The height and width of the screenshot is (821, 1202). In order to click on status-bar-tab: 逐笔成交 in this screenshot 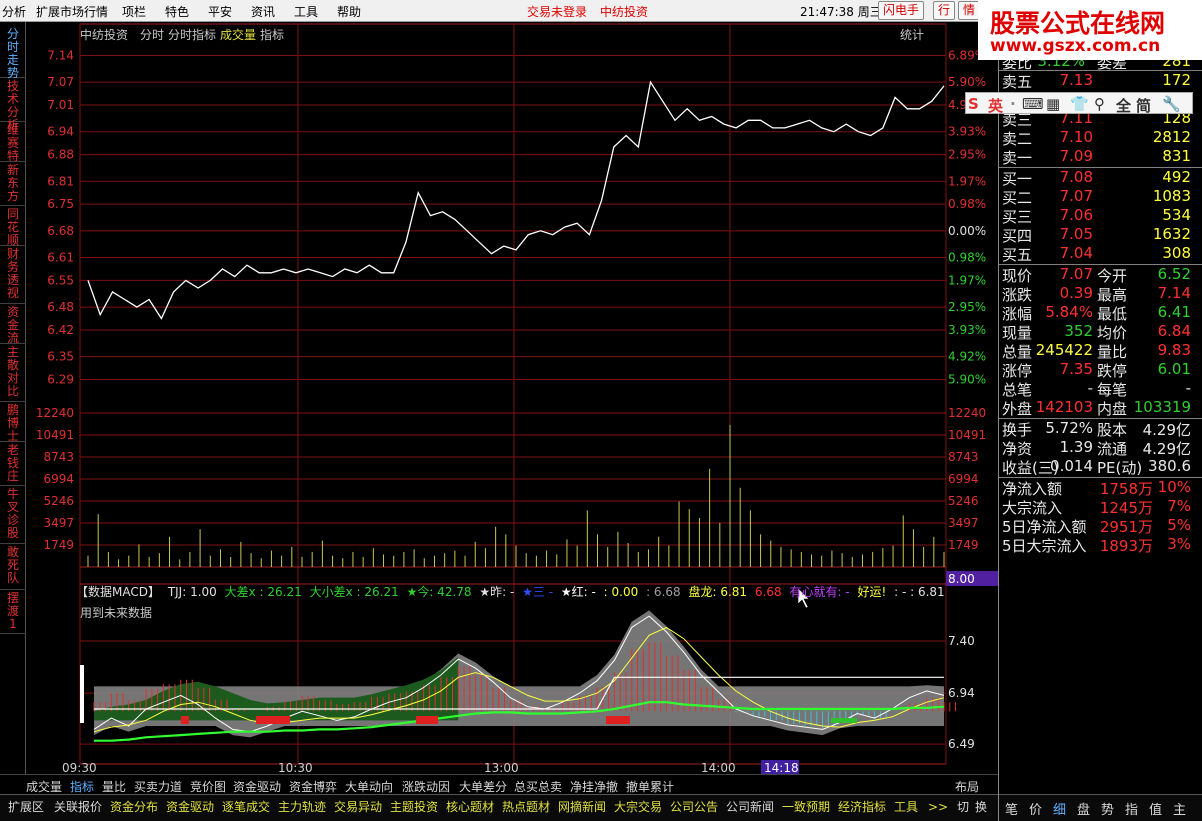, I will do `click(246, 807)`.